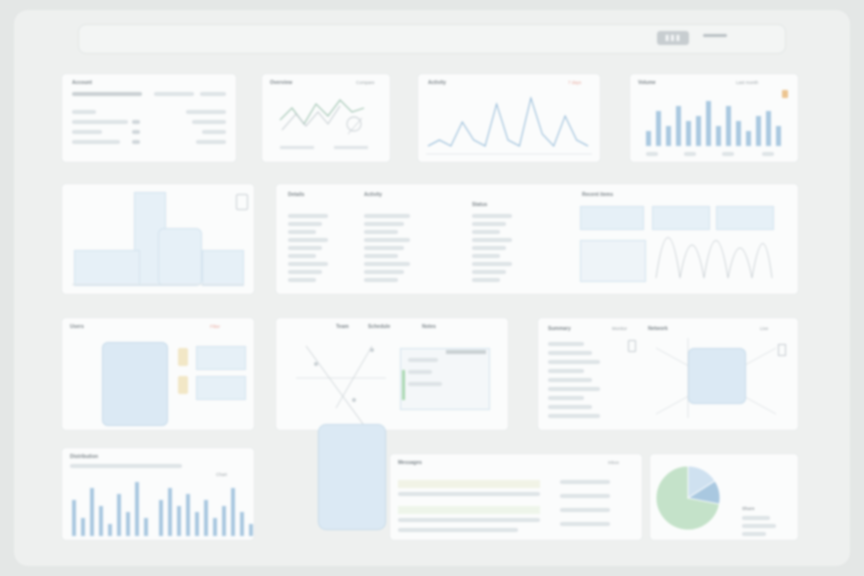 This screenshot has height=576, width=864. I want to click on share-panel: Share, so click(724, 497).